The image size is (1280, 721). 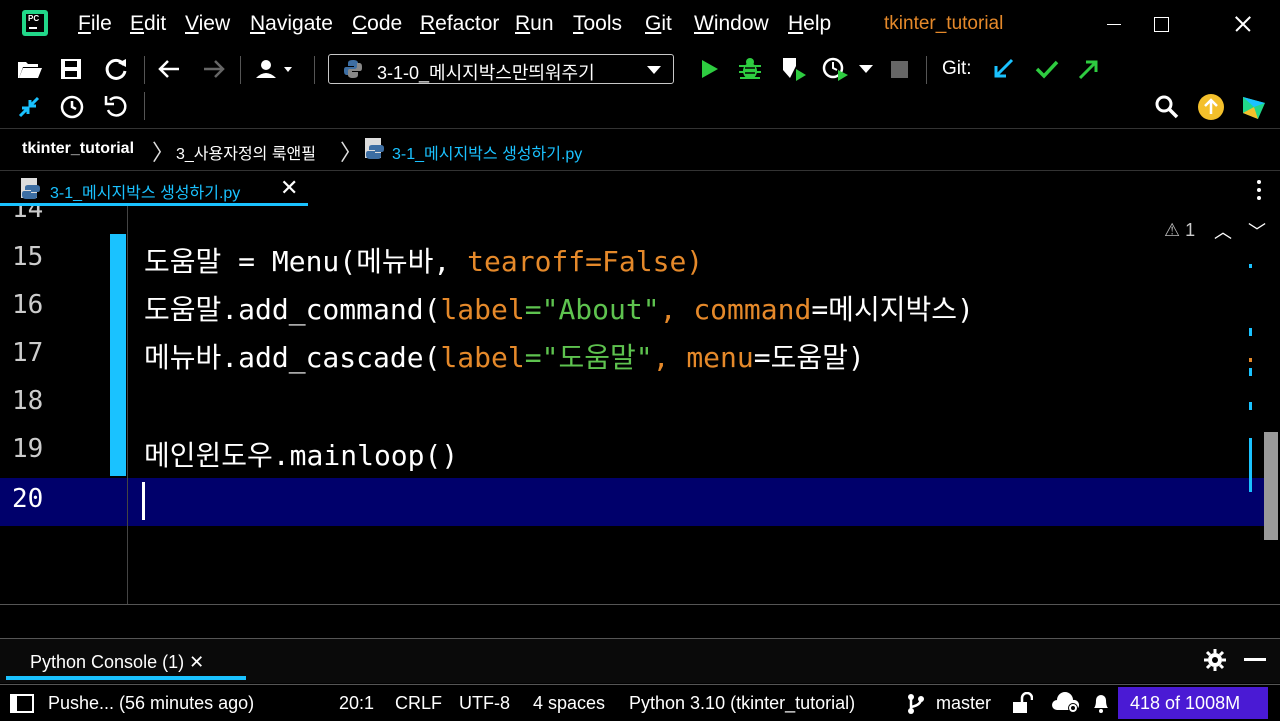 I want to click on code-line-15: 도움말 = Menu(메뉴바, tearoff=False), so click(x=424, y=261).